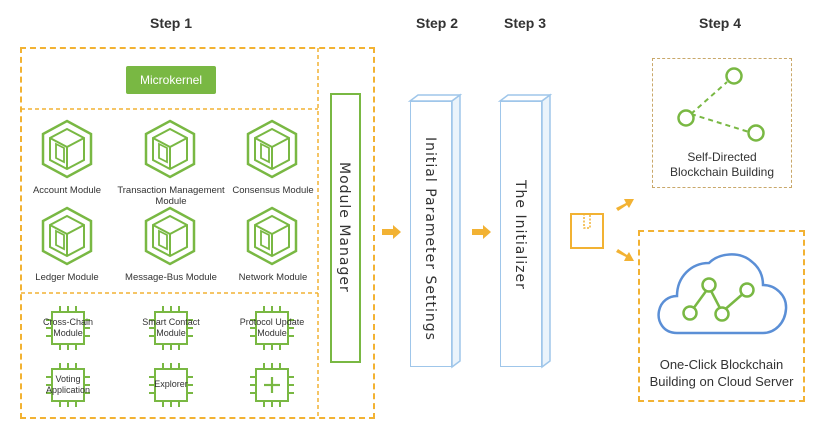 The height and width of the screenshot is (437, 825). What do you see at coordinates (722, 172) in the screenshot?
I see `self-directed-line2: Blockchain Building` at bounding box center [722, 172].